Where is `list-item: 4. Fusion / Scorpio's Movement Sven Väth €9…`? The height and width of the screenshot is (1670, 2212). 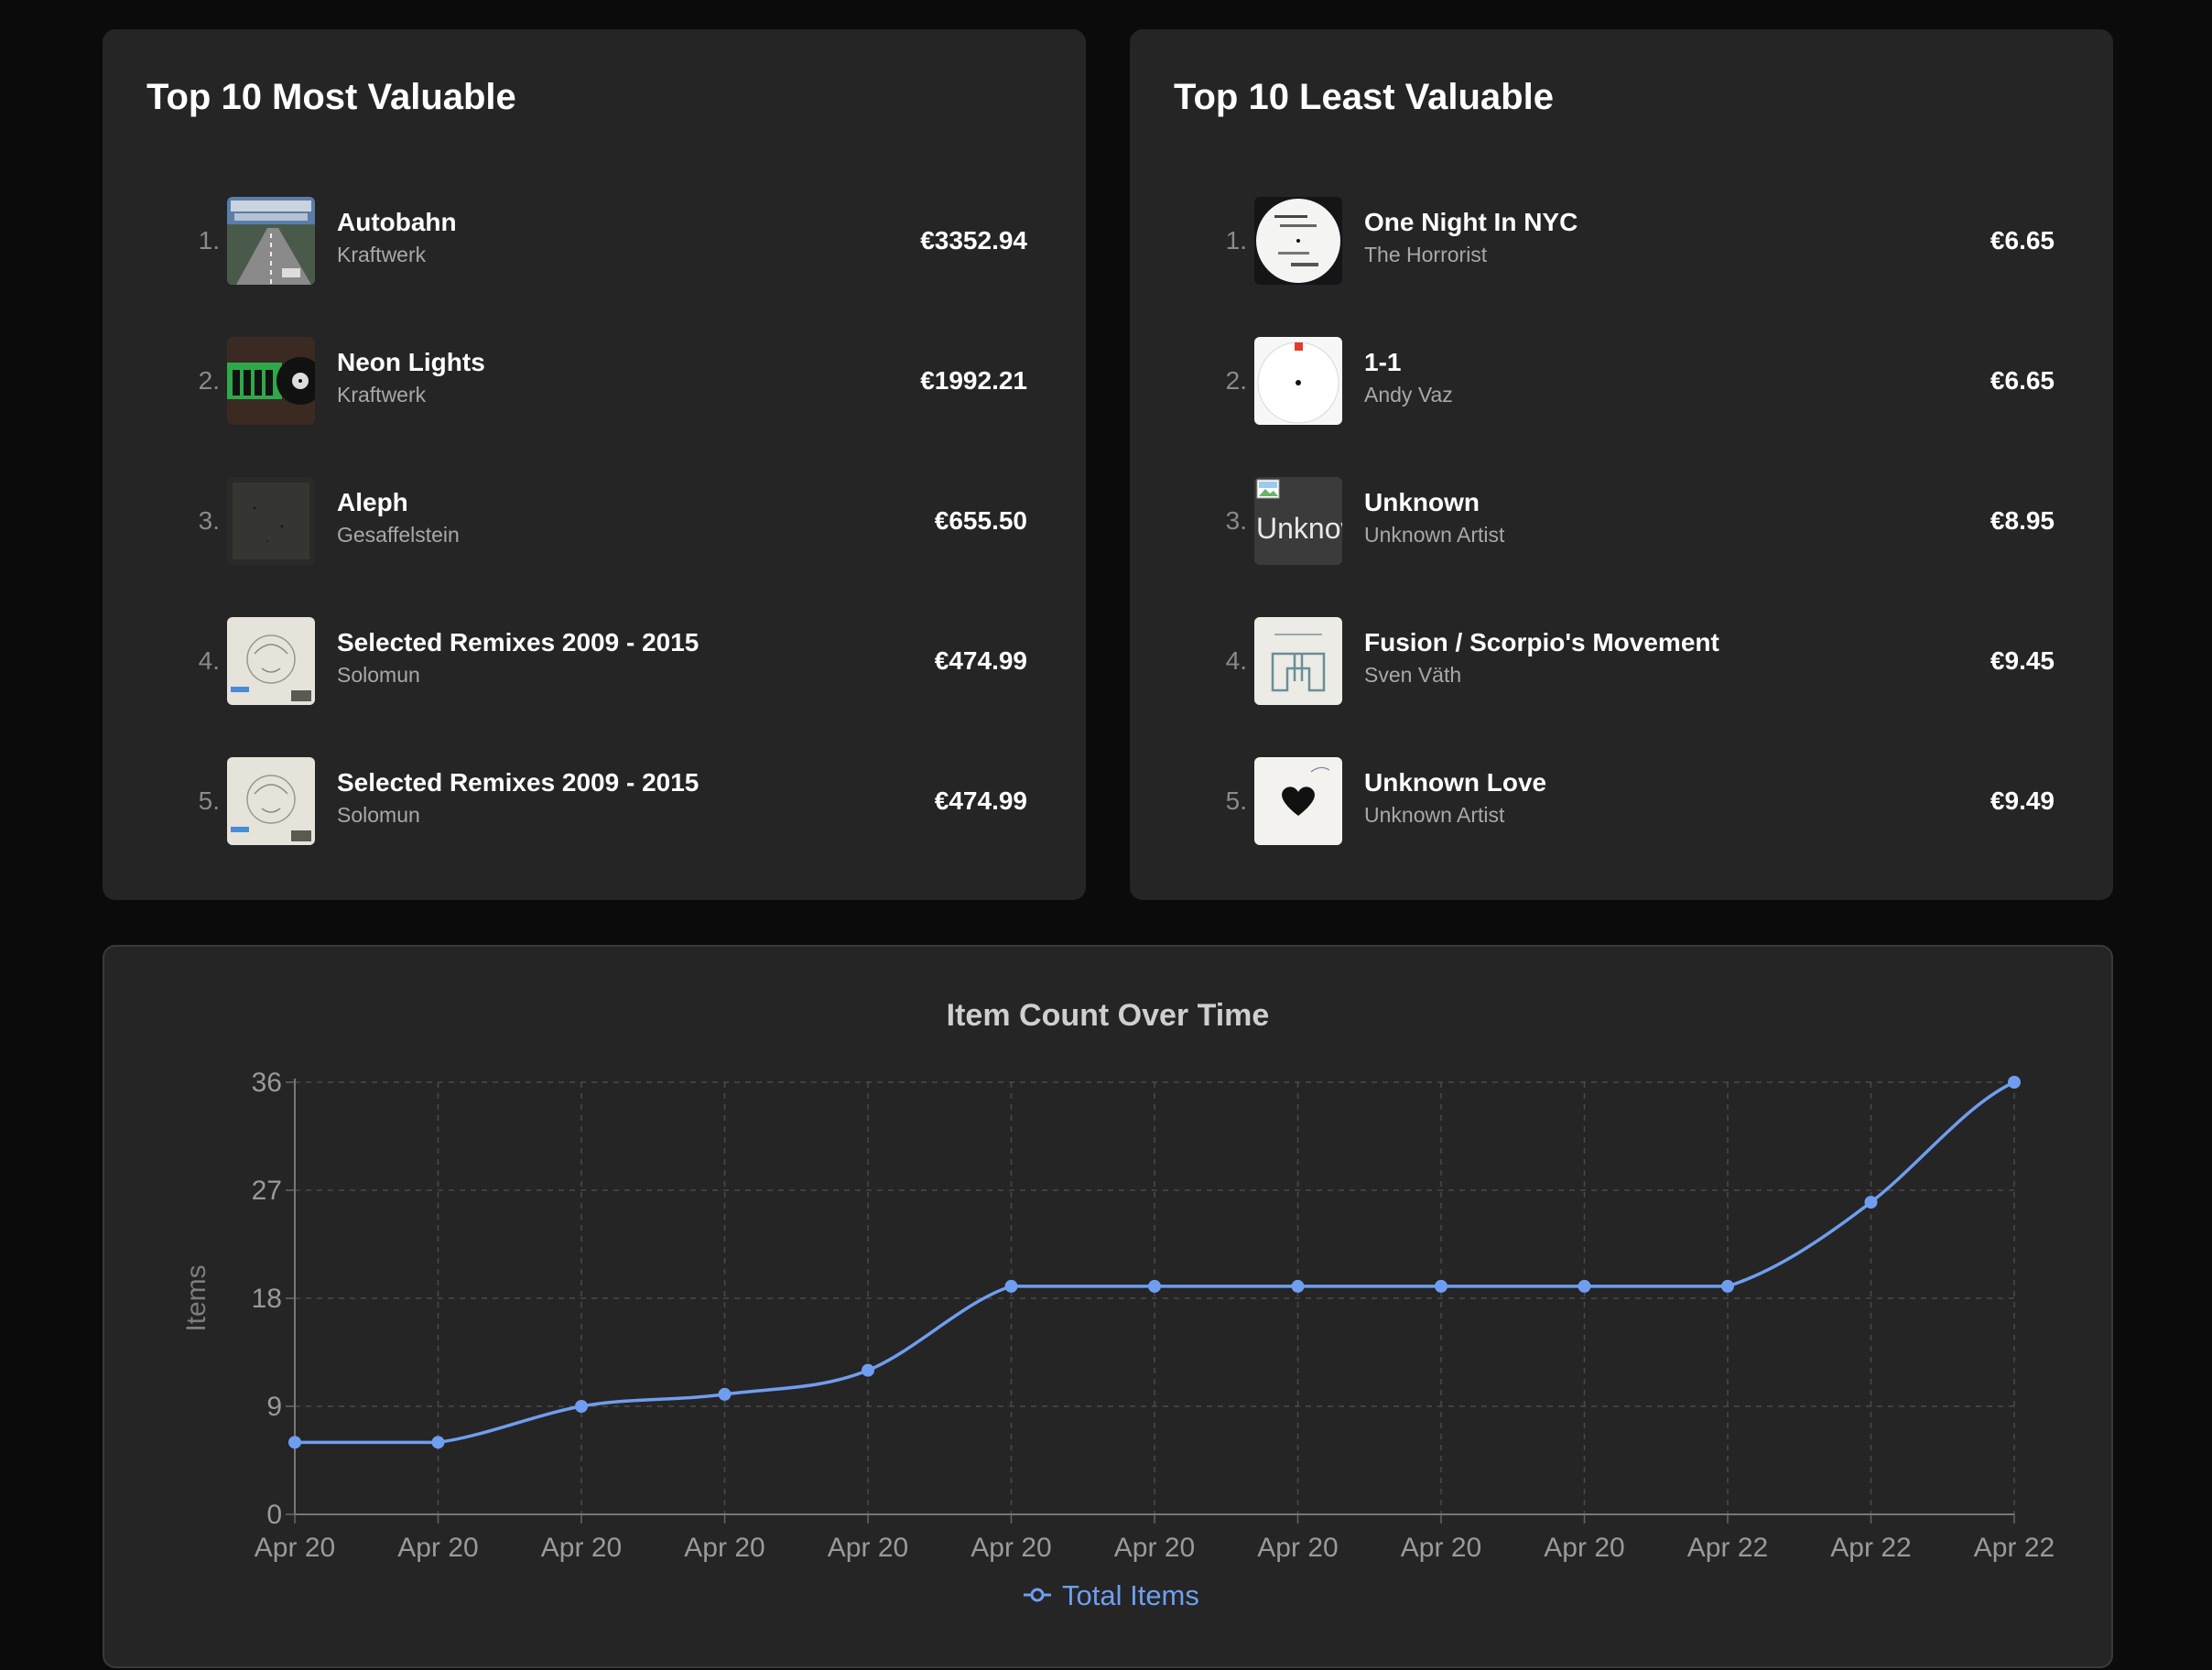
list-item: 4. Fusion / Scorpio's Movement Sven Väth €9… is located at coordinates (1621, 661).